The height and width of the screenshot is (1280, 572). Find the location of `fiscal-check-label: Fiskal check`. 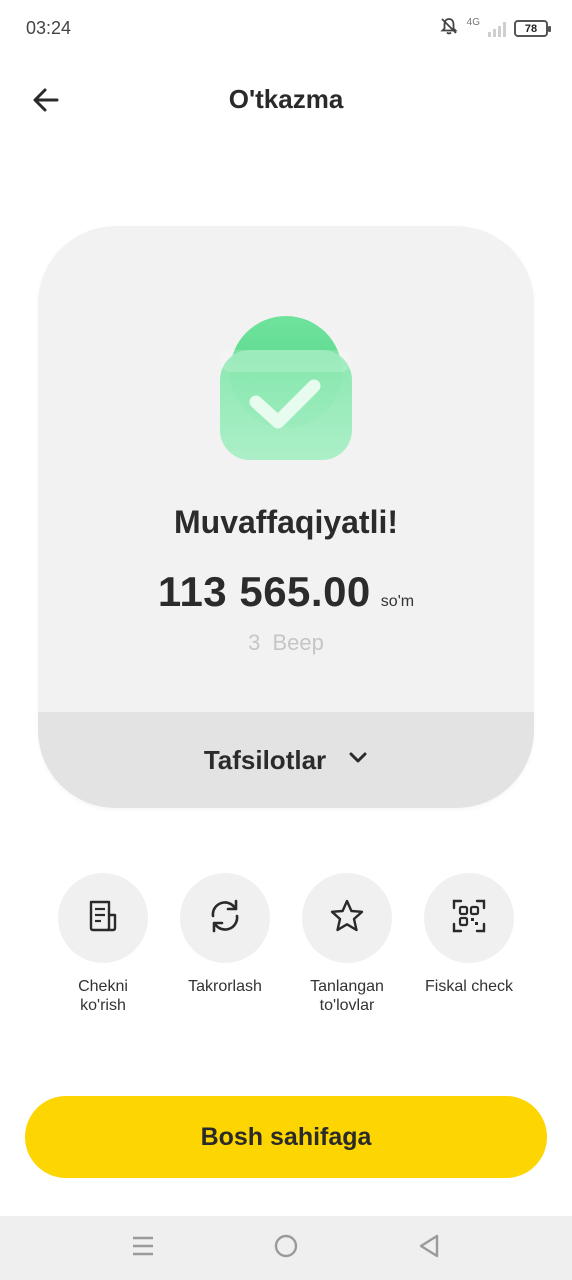

fiscal-check-label: Fiskal check is located at coordinates (469, 986).